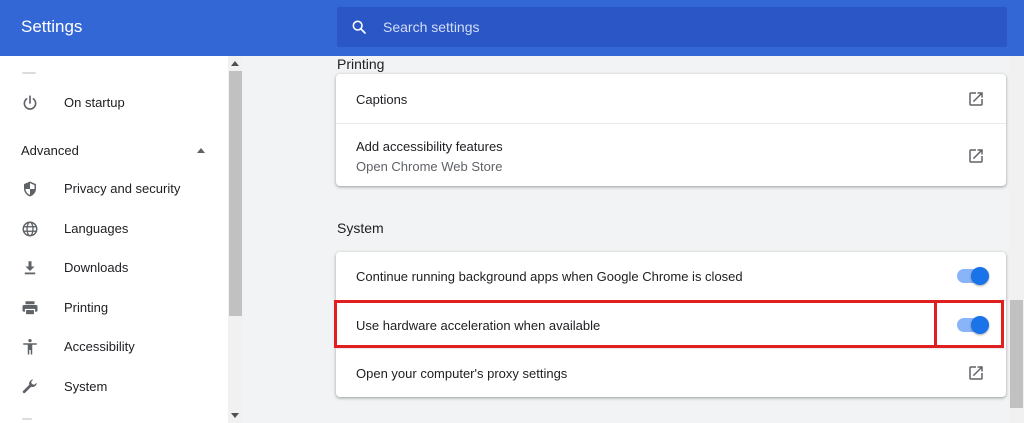 This screenshot has height=423, width=1024. I want to click on scroll-down-icon, so click(235, 415).